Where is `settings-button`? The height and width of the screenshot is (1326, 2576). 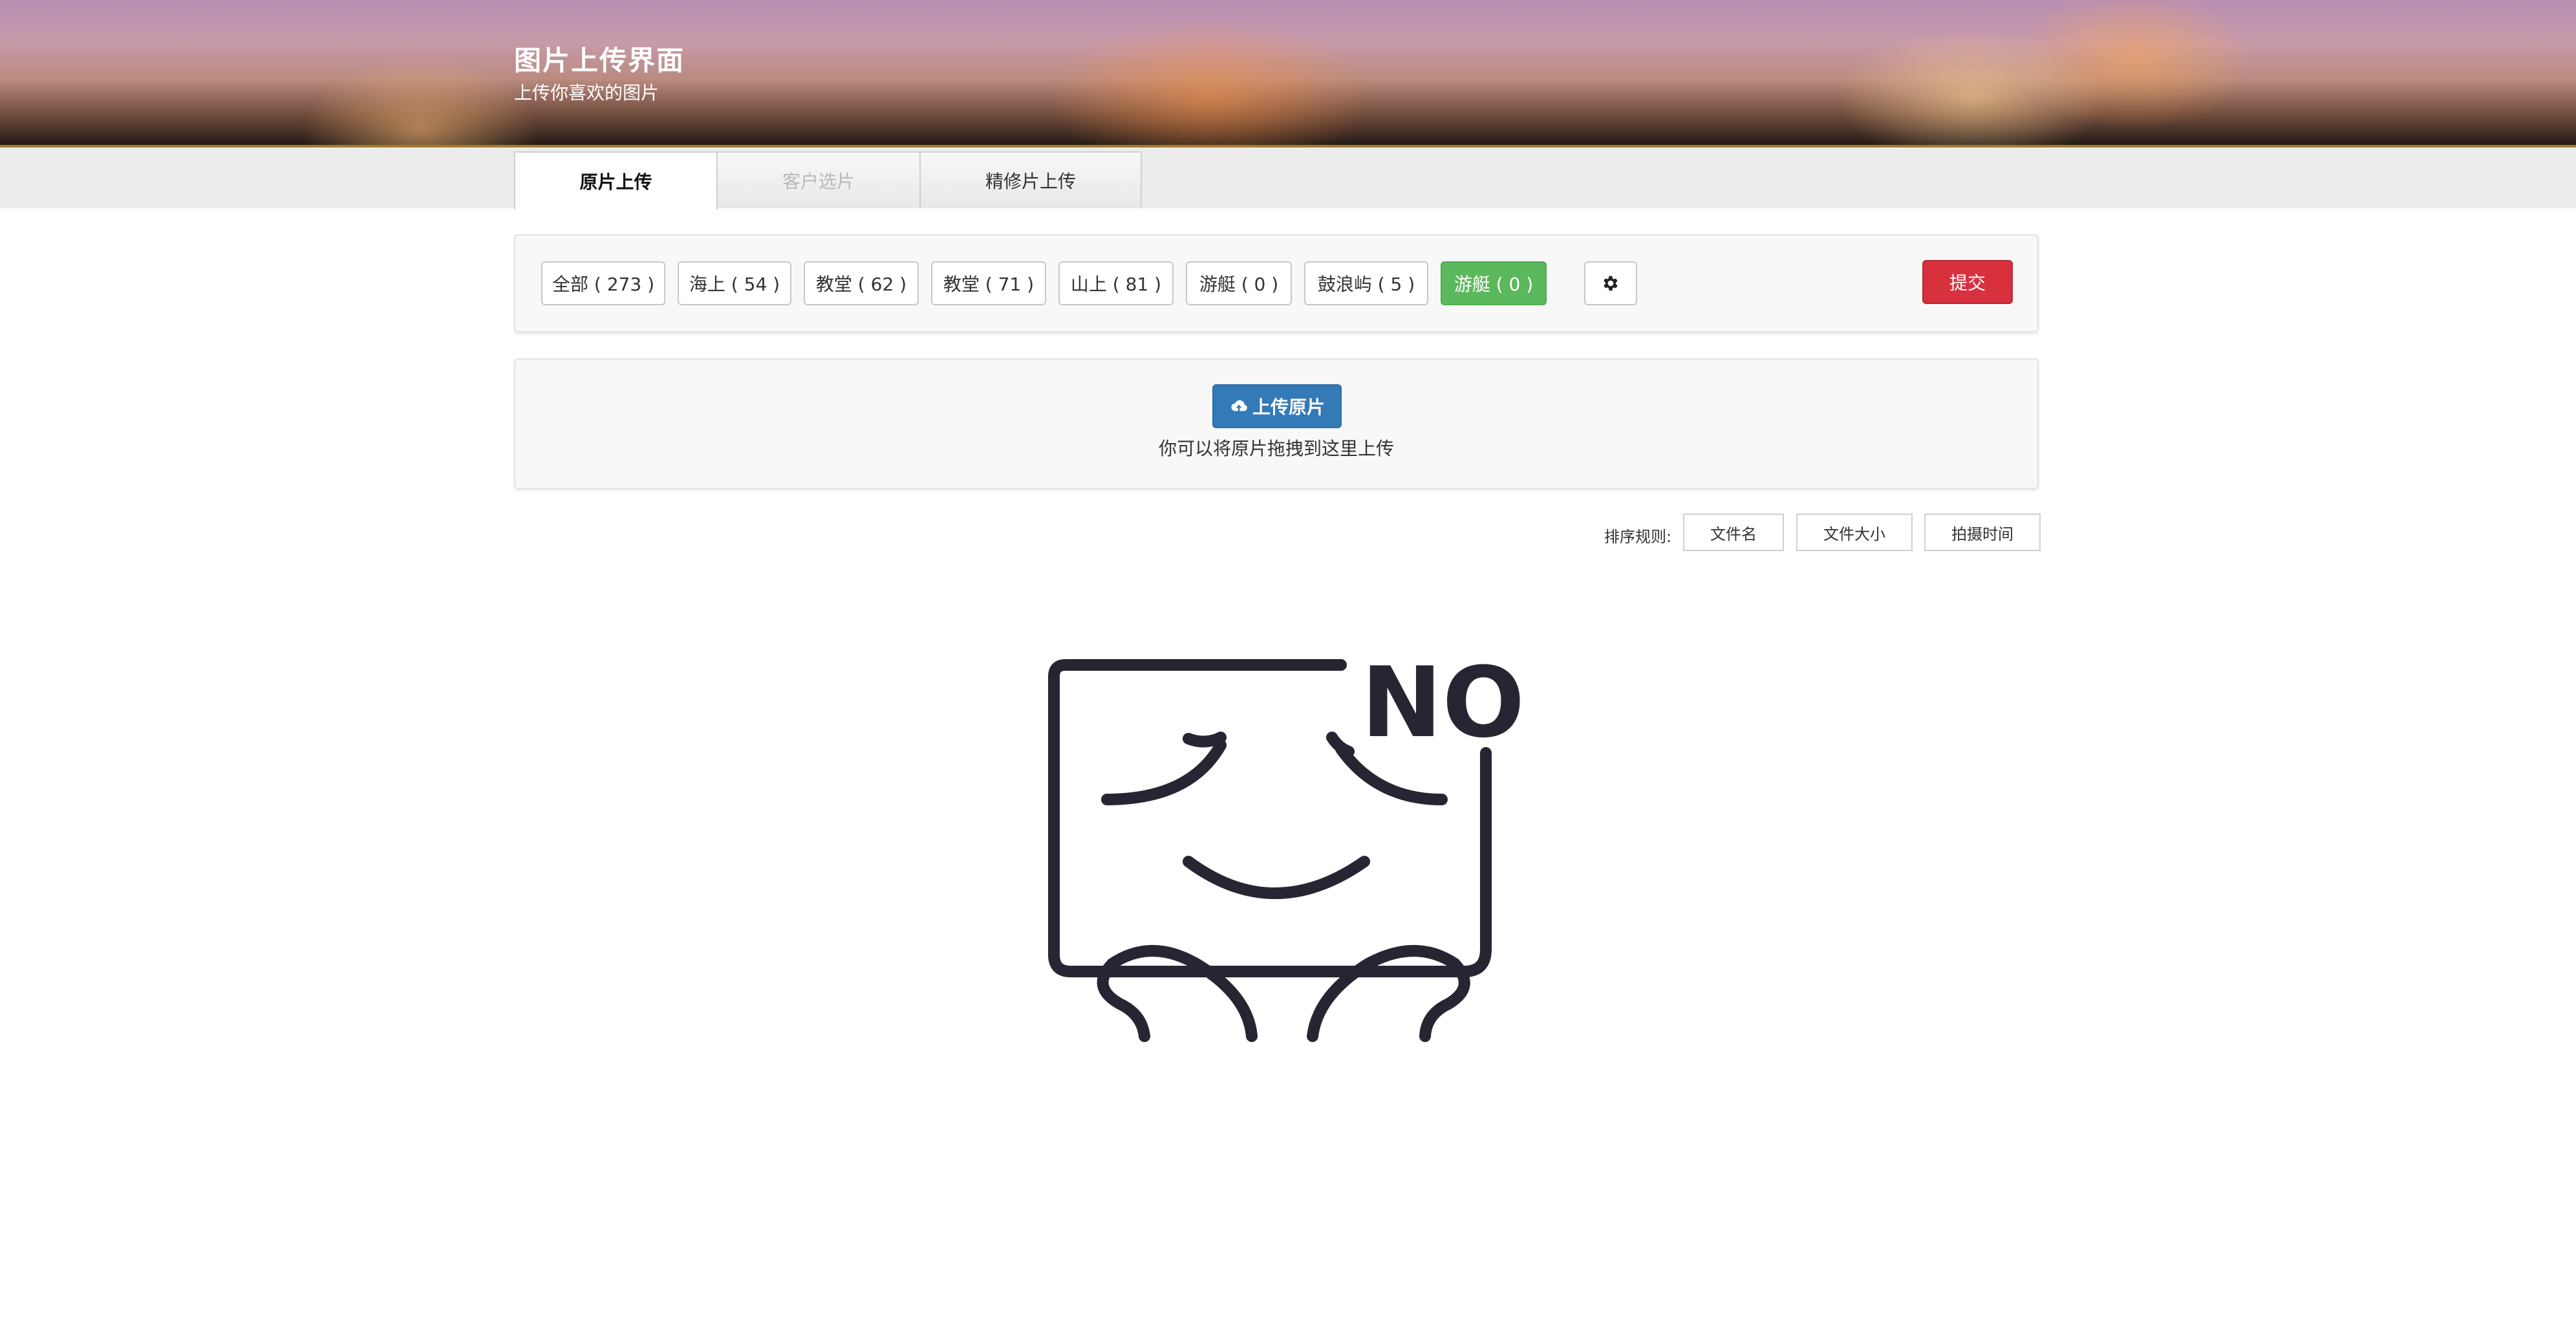
settings-button is located at coordinates (1611, 283).